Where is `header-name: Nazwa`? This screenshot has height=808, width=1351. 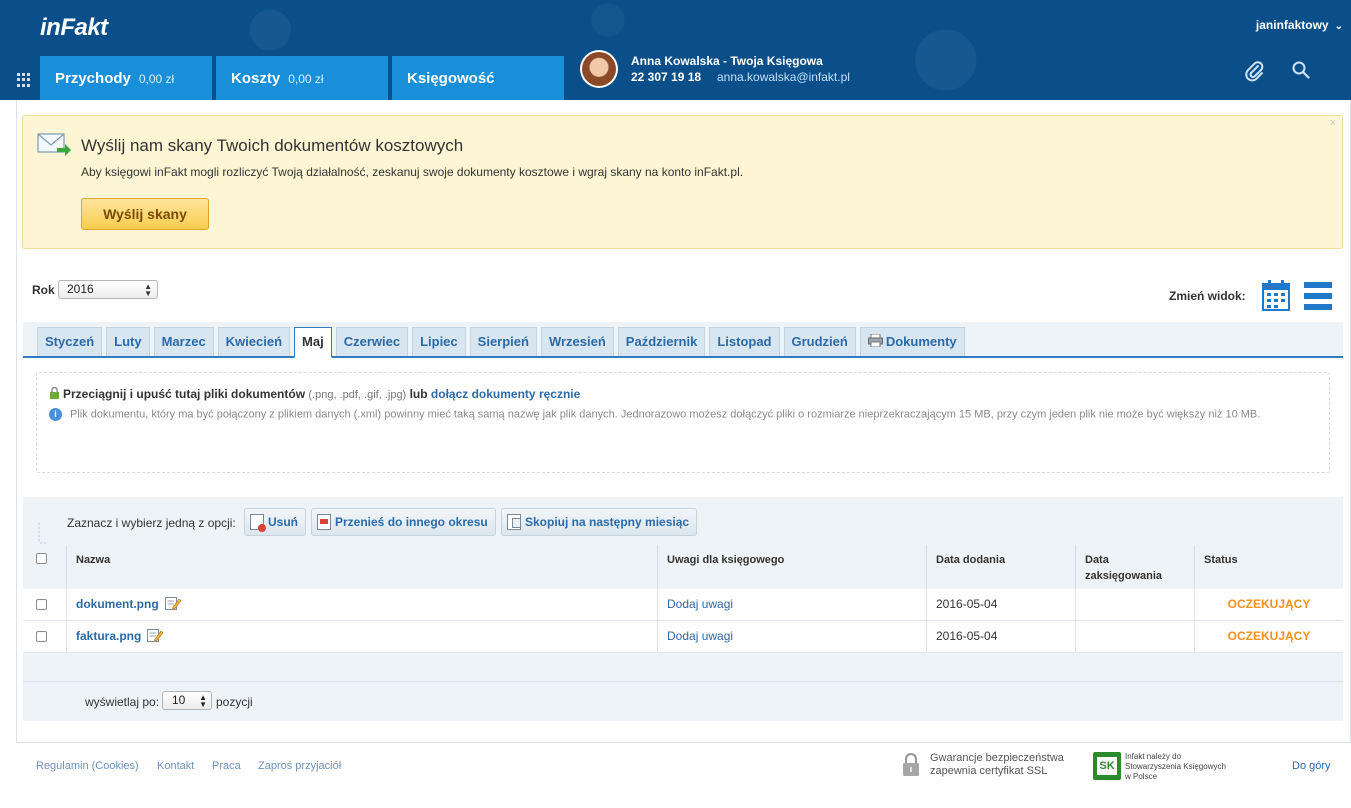 header-name: Nazwa is located at coordinates (361, 567).